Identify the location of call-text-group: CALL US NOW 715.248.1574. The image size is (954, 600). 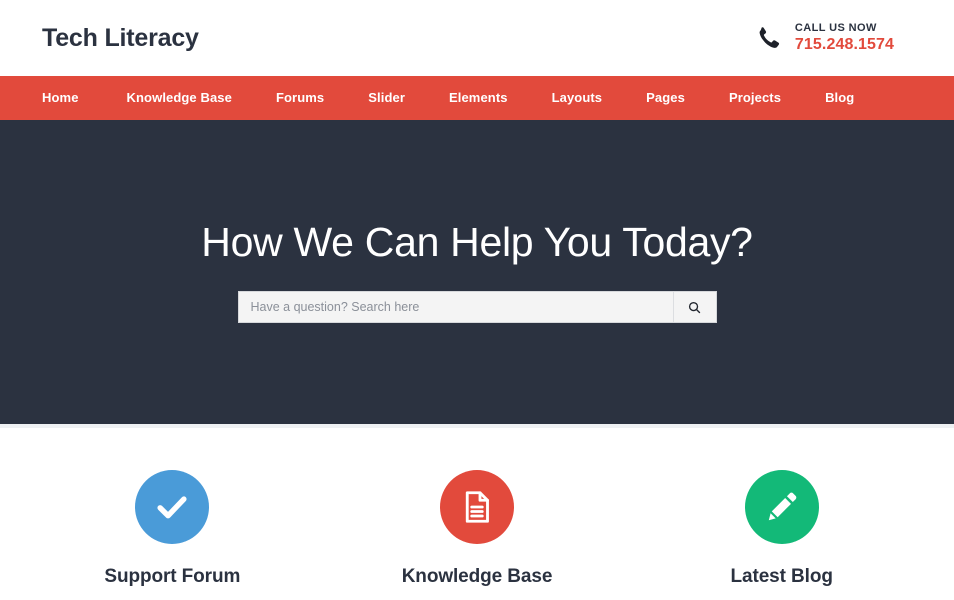
(844, 38).